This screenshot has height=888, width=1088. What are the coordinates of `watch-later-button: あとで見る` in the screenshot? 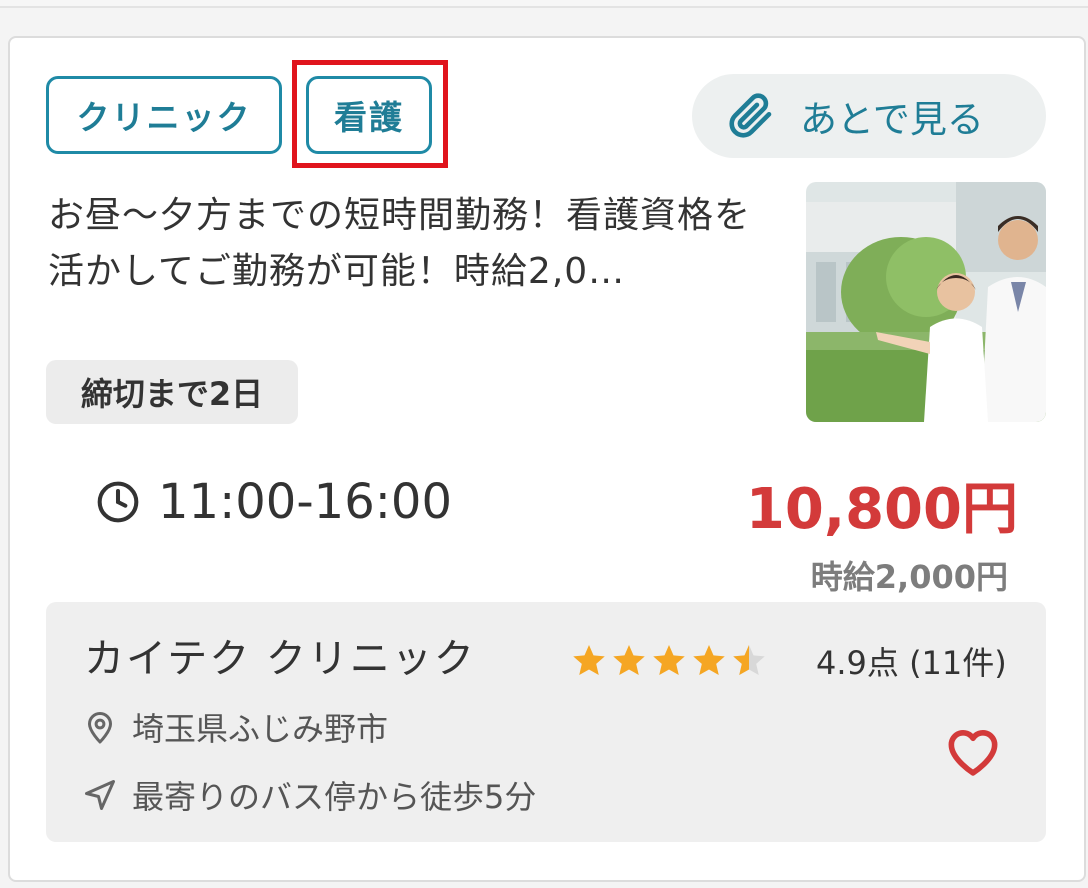 It's located at (869, 116).